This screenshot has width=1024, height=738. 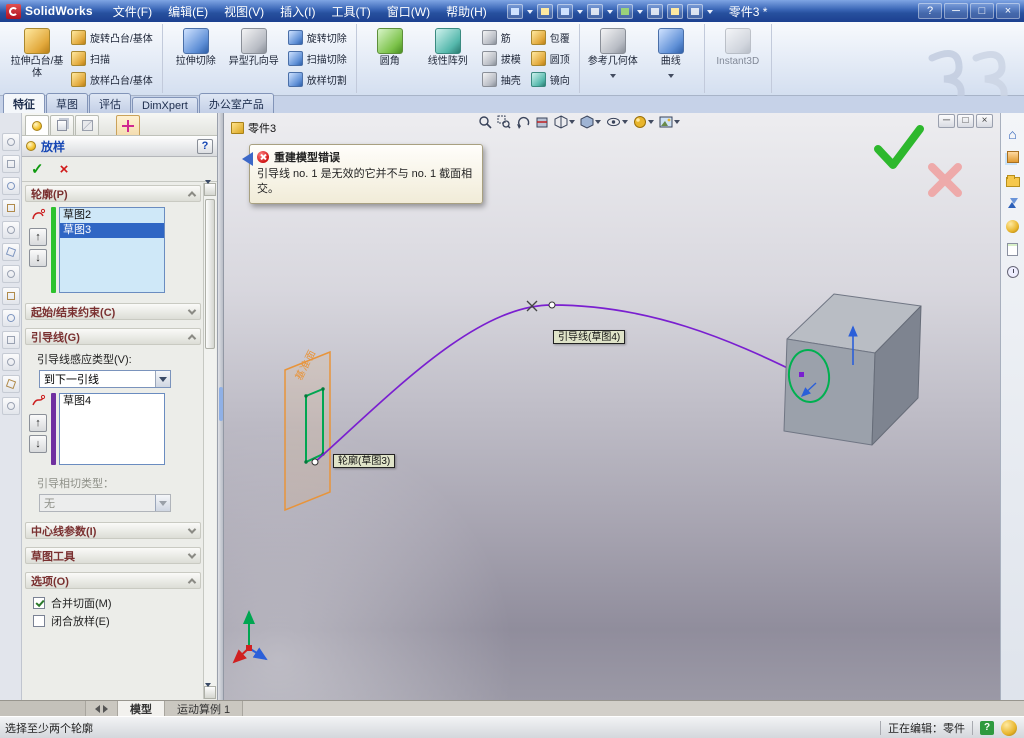 I want to click on options-icon, so click(x=694, y=11).